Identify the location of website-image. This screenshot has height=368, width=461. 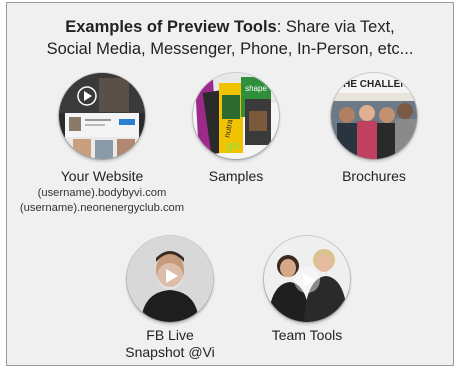
(102, 116).